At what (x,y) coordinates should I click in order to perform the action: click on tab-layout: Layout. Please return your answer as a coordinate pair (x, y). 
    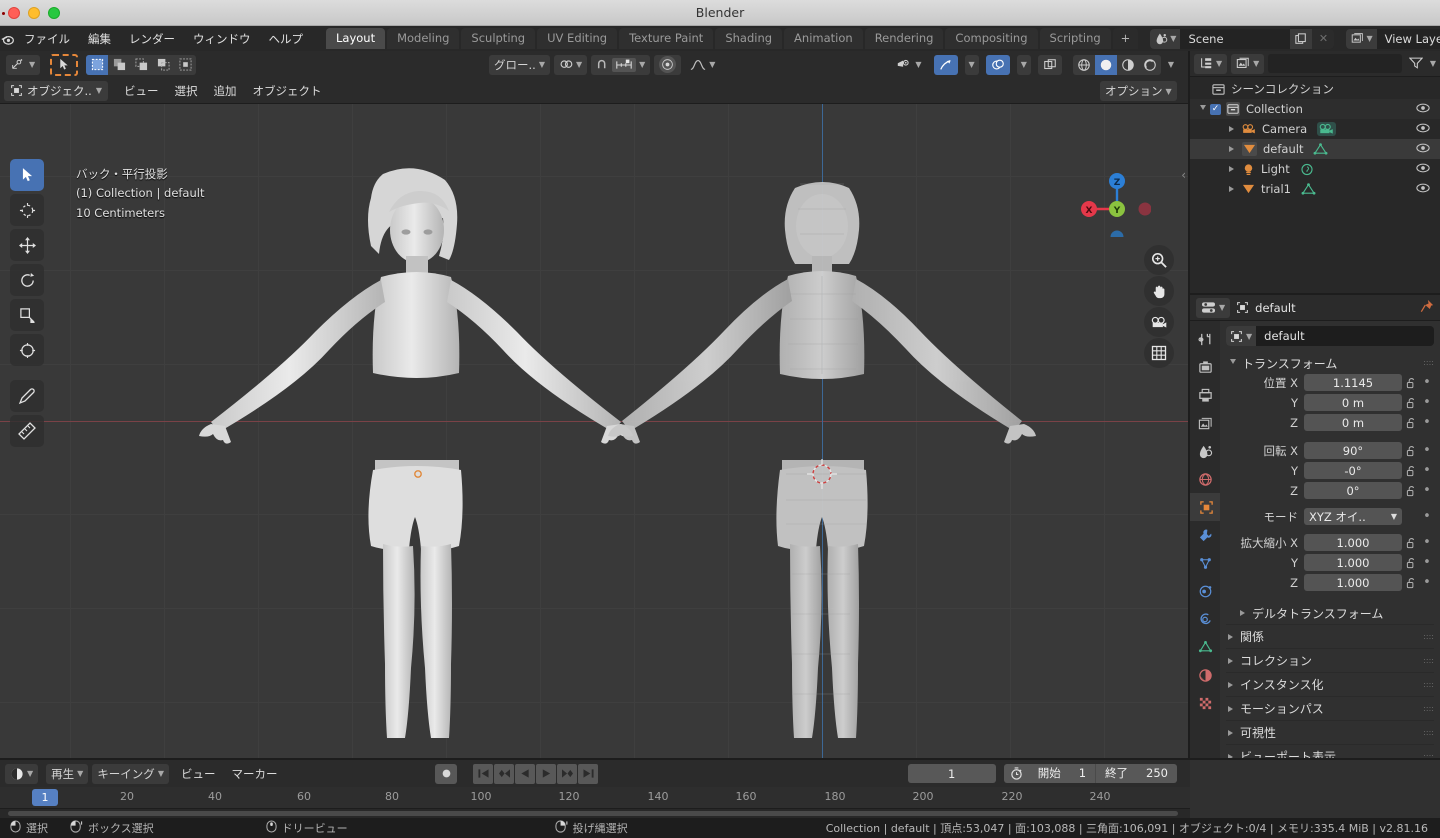
    Looking at the image, I should click on (356, 38).